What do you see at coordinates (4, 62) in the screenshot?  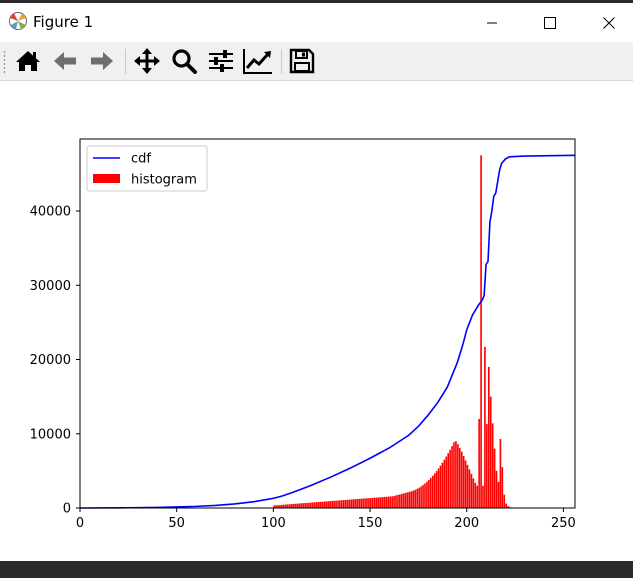 I see `toolbar-grip` at bounding box center [4, 62].